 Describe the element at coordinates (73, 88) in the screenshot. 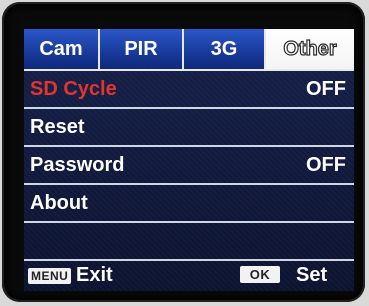

I see `menu-item-label: SD Cycle` at that location.